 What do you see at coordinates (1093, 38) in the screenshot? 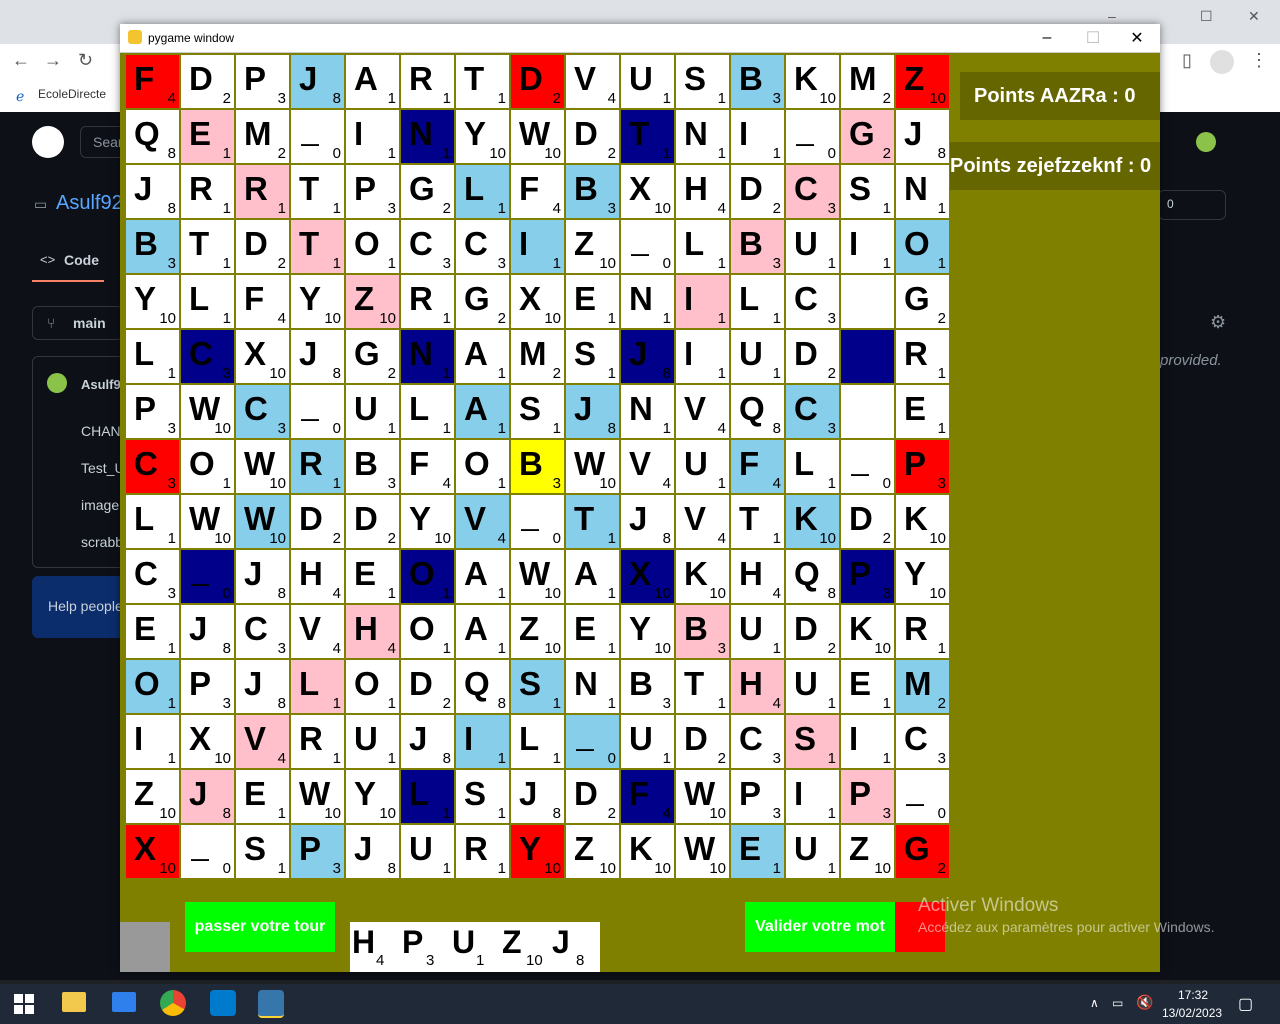
I see `maximize-button: ☐` at bounding box center [1093, 38].